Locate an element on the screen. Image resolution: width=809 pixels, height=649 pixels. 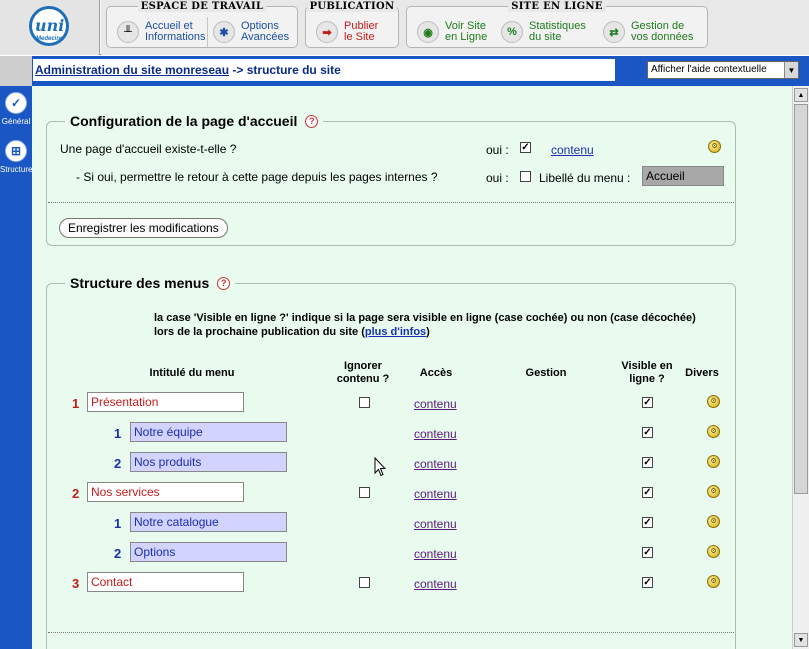
group-workspace-title: ESPACE DE TRAVAIL is located at coordinates (202, 6).